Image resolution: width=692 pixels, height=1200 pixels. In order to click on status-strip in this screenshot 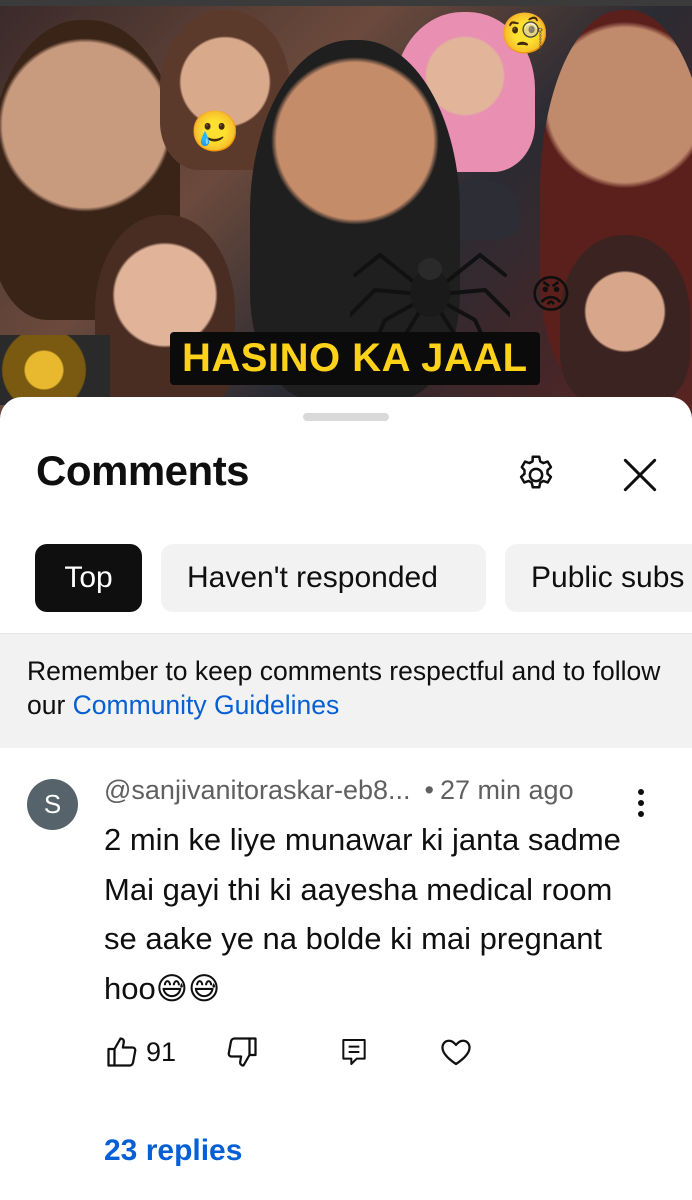, I will do `click(346, 3)`.